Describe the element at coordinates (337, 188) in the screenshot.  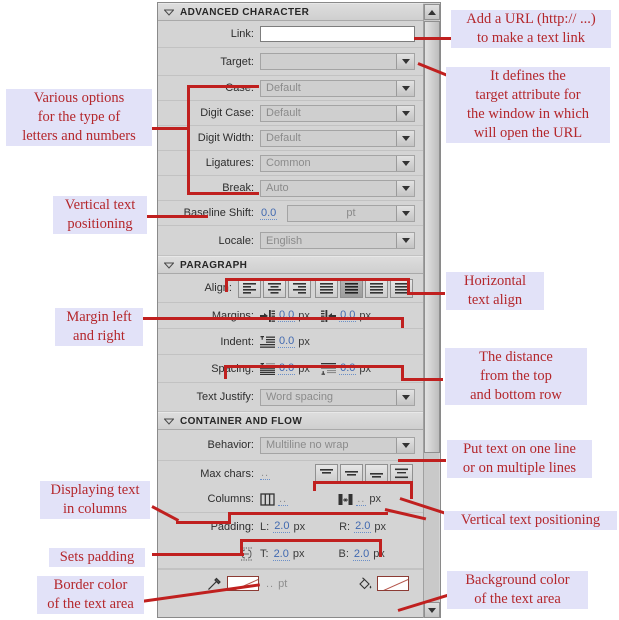
I see `break-select: Auto` at that location.